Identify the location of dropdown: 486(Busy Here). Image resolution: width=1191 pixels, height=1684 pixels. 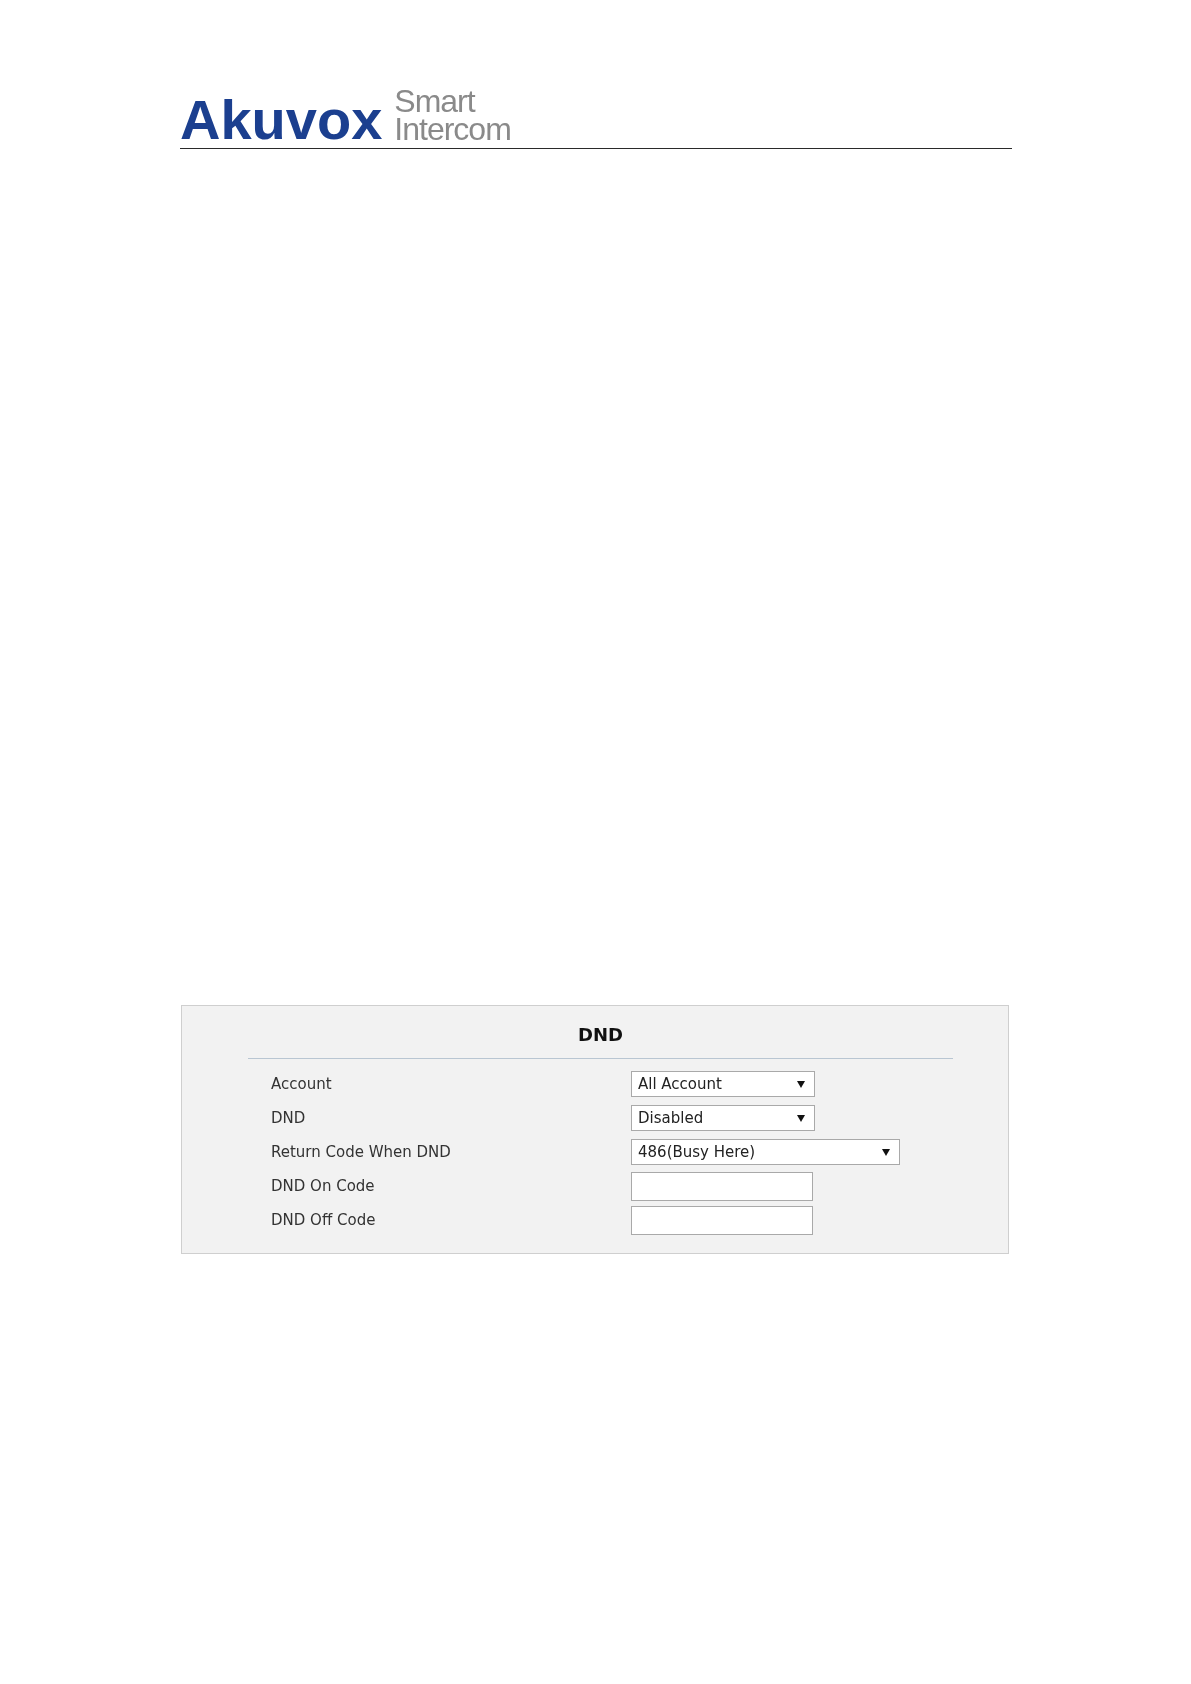
(765, 1152).